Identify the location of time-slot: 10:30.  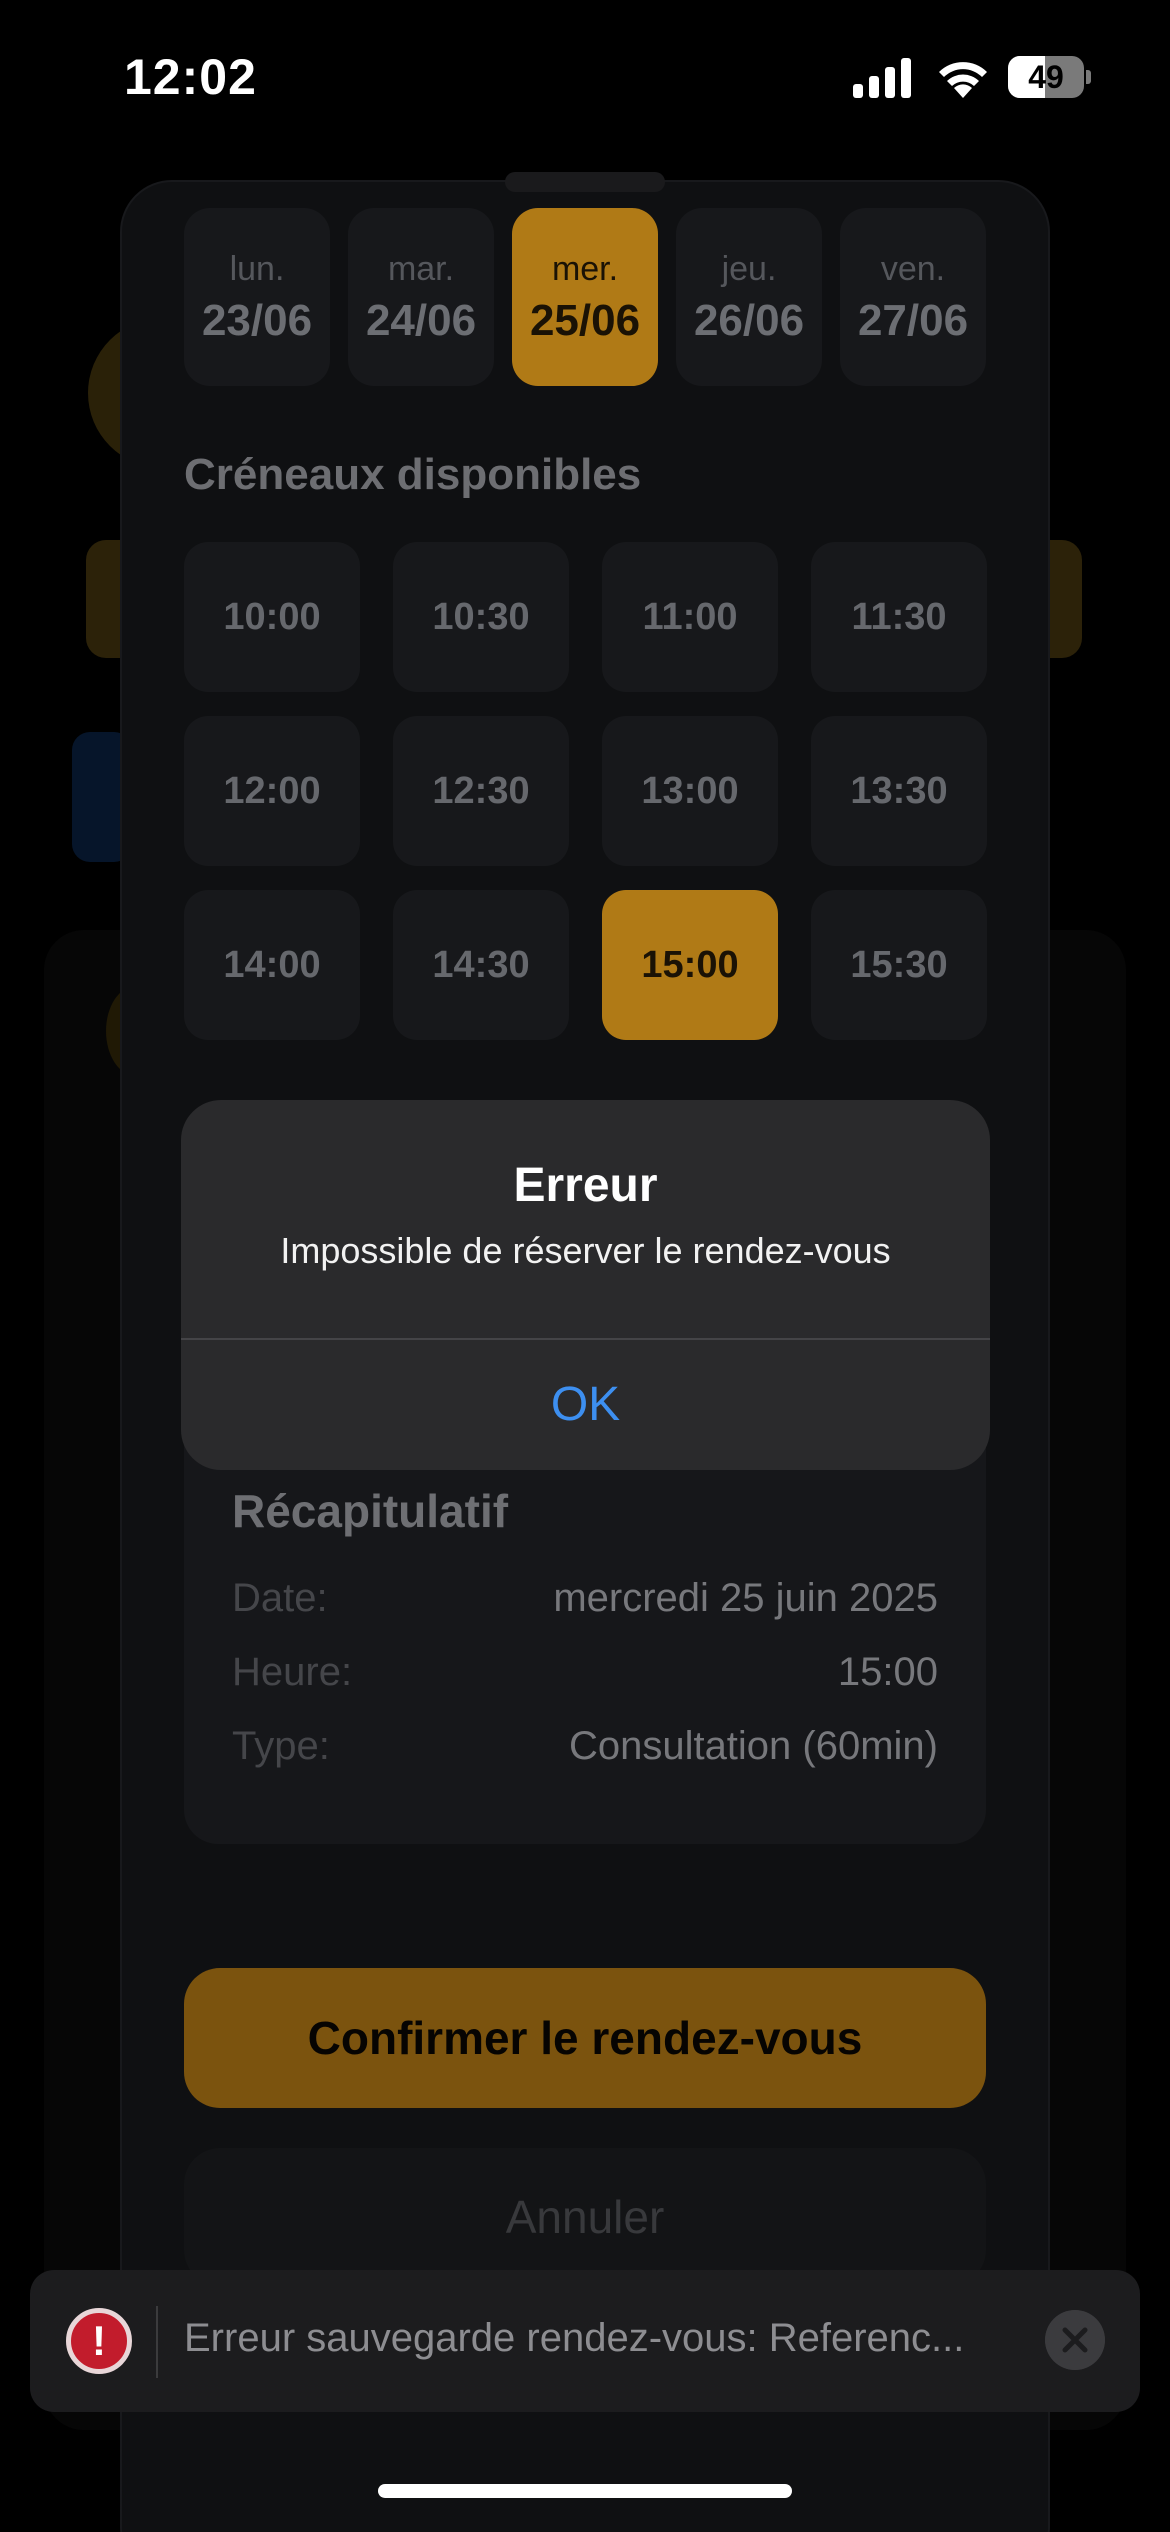
(481, 617).